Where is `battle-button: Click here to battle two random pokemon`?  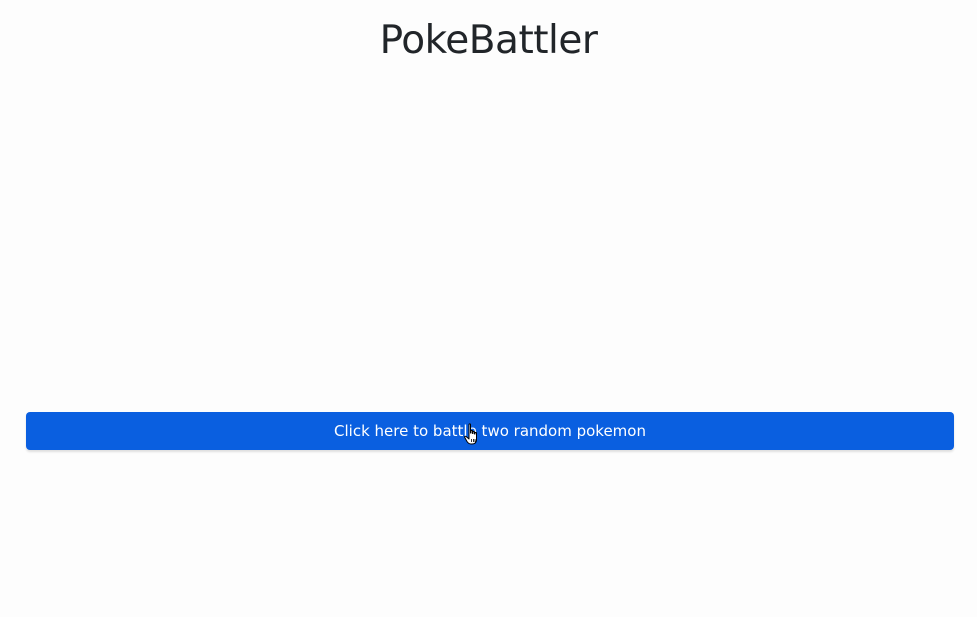
battle-button: Click here to battle two random pokemon is located at coordinates (490, 431).